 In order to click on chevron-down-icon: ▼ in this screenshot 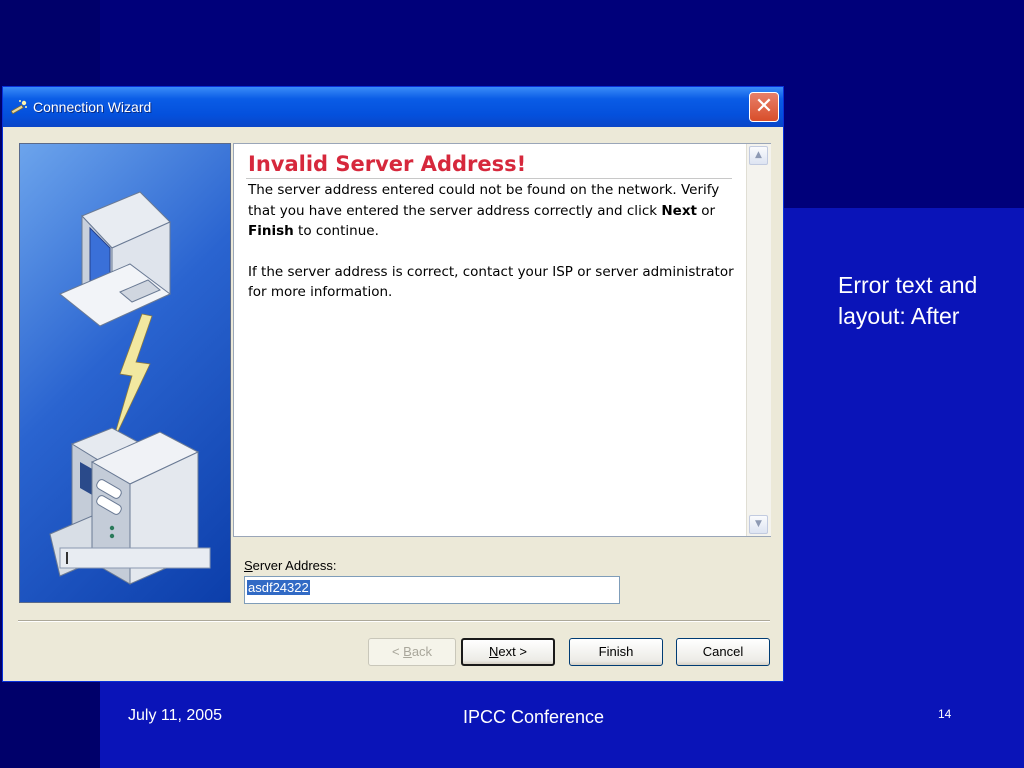, I will do `click(758, 524)`.